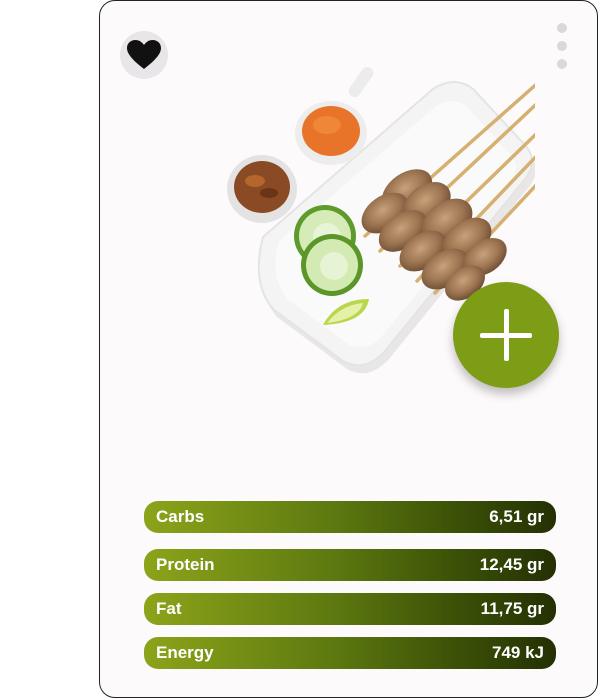 This screenshot has width=599, height=700. Describe the element at coordinates (350, 517) in the screenshot. I see `nutrition-bar-carbs: Carbs 6,51 gr` at that location.